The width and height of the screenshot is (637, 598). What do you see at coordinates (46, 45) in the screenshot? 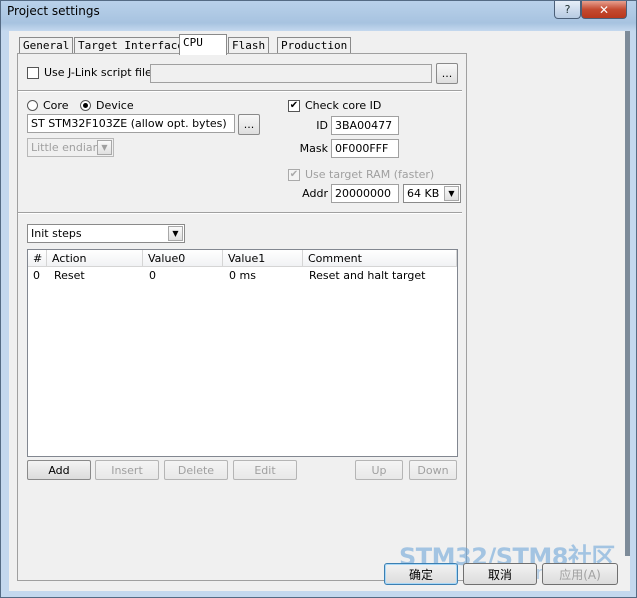
I see `tab-general: General` at bounding box center [46, 45].